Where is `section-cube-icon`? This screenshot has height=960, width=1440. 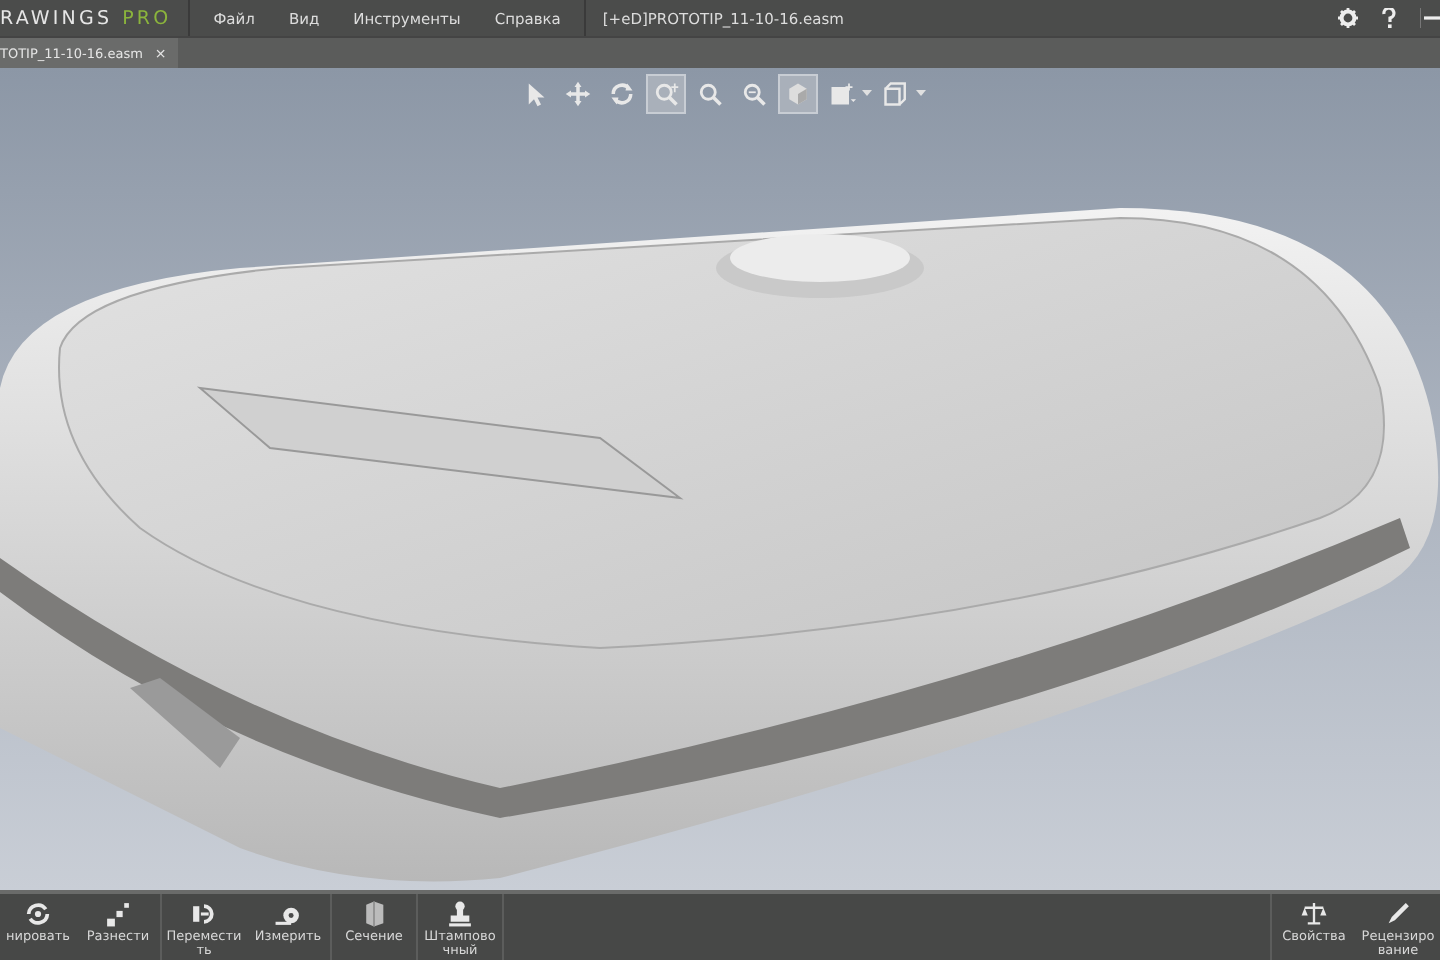 section-cube-icon is located at coordinates (374, 914).